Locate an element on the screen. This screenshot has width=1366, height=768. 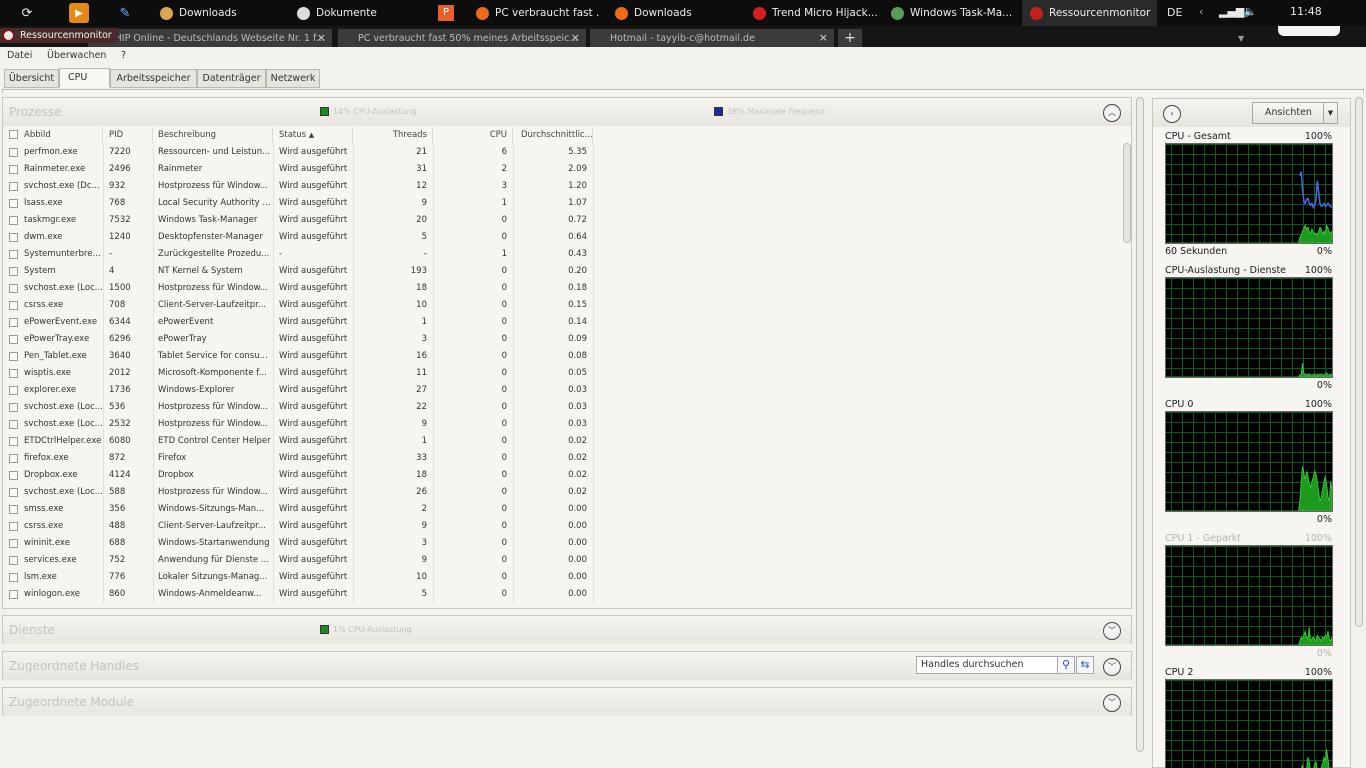
signal-icon: ▂▄▆ is located at coordinates (1231, 11).